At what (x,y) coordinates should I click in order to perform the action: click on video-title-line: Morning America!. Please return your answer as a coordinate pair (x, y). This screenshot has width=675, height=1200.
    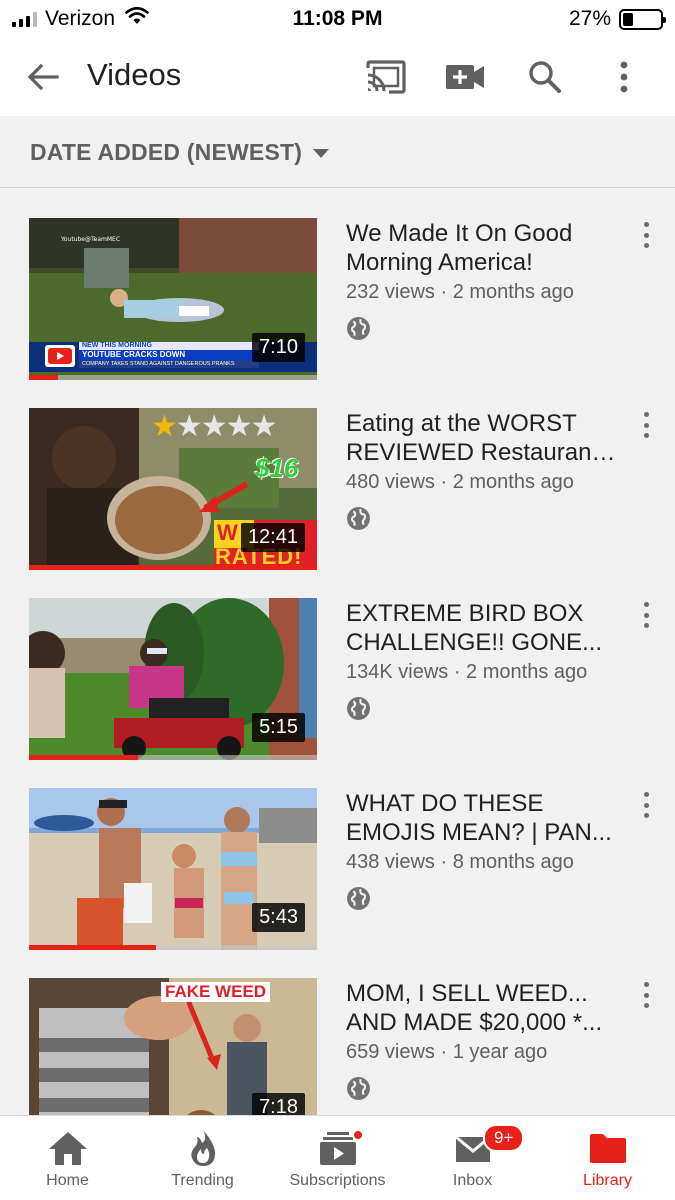
    Looking at the image, I should click on (439, 262).